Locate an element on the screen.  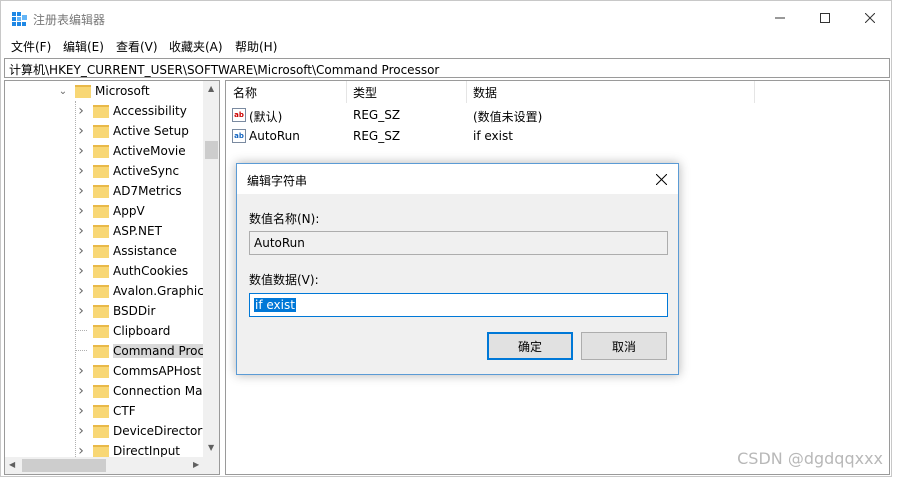
tree-item: › Connection Mar is located at coordinates (141, 391).